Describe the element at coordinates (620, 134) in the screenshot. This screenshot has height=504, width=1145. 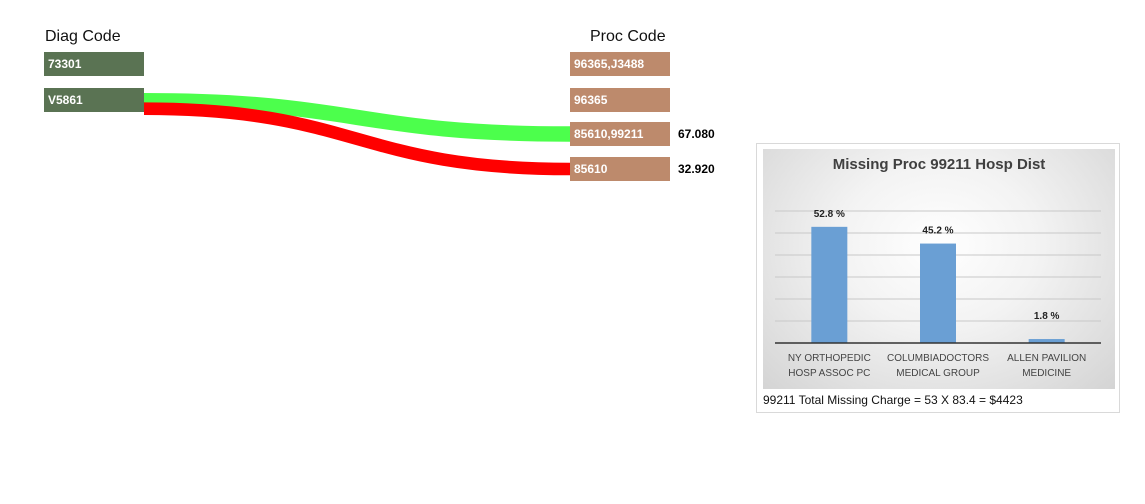
I see `proc-node: 85610,99211` at that location.